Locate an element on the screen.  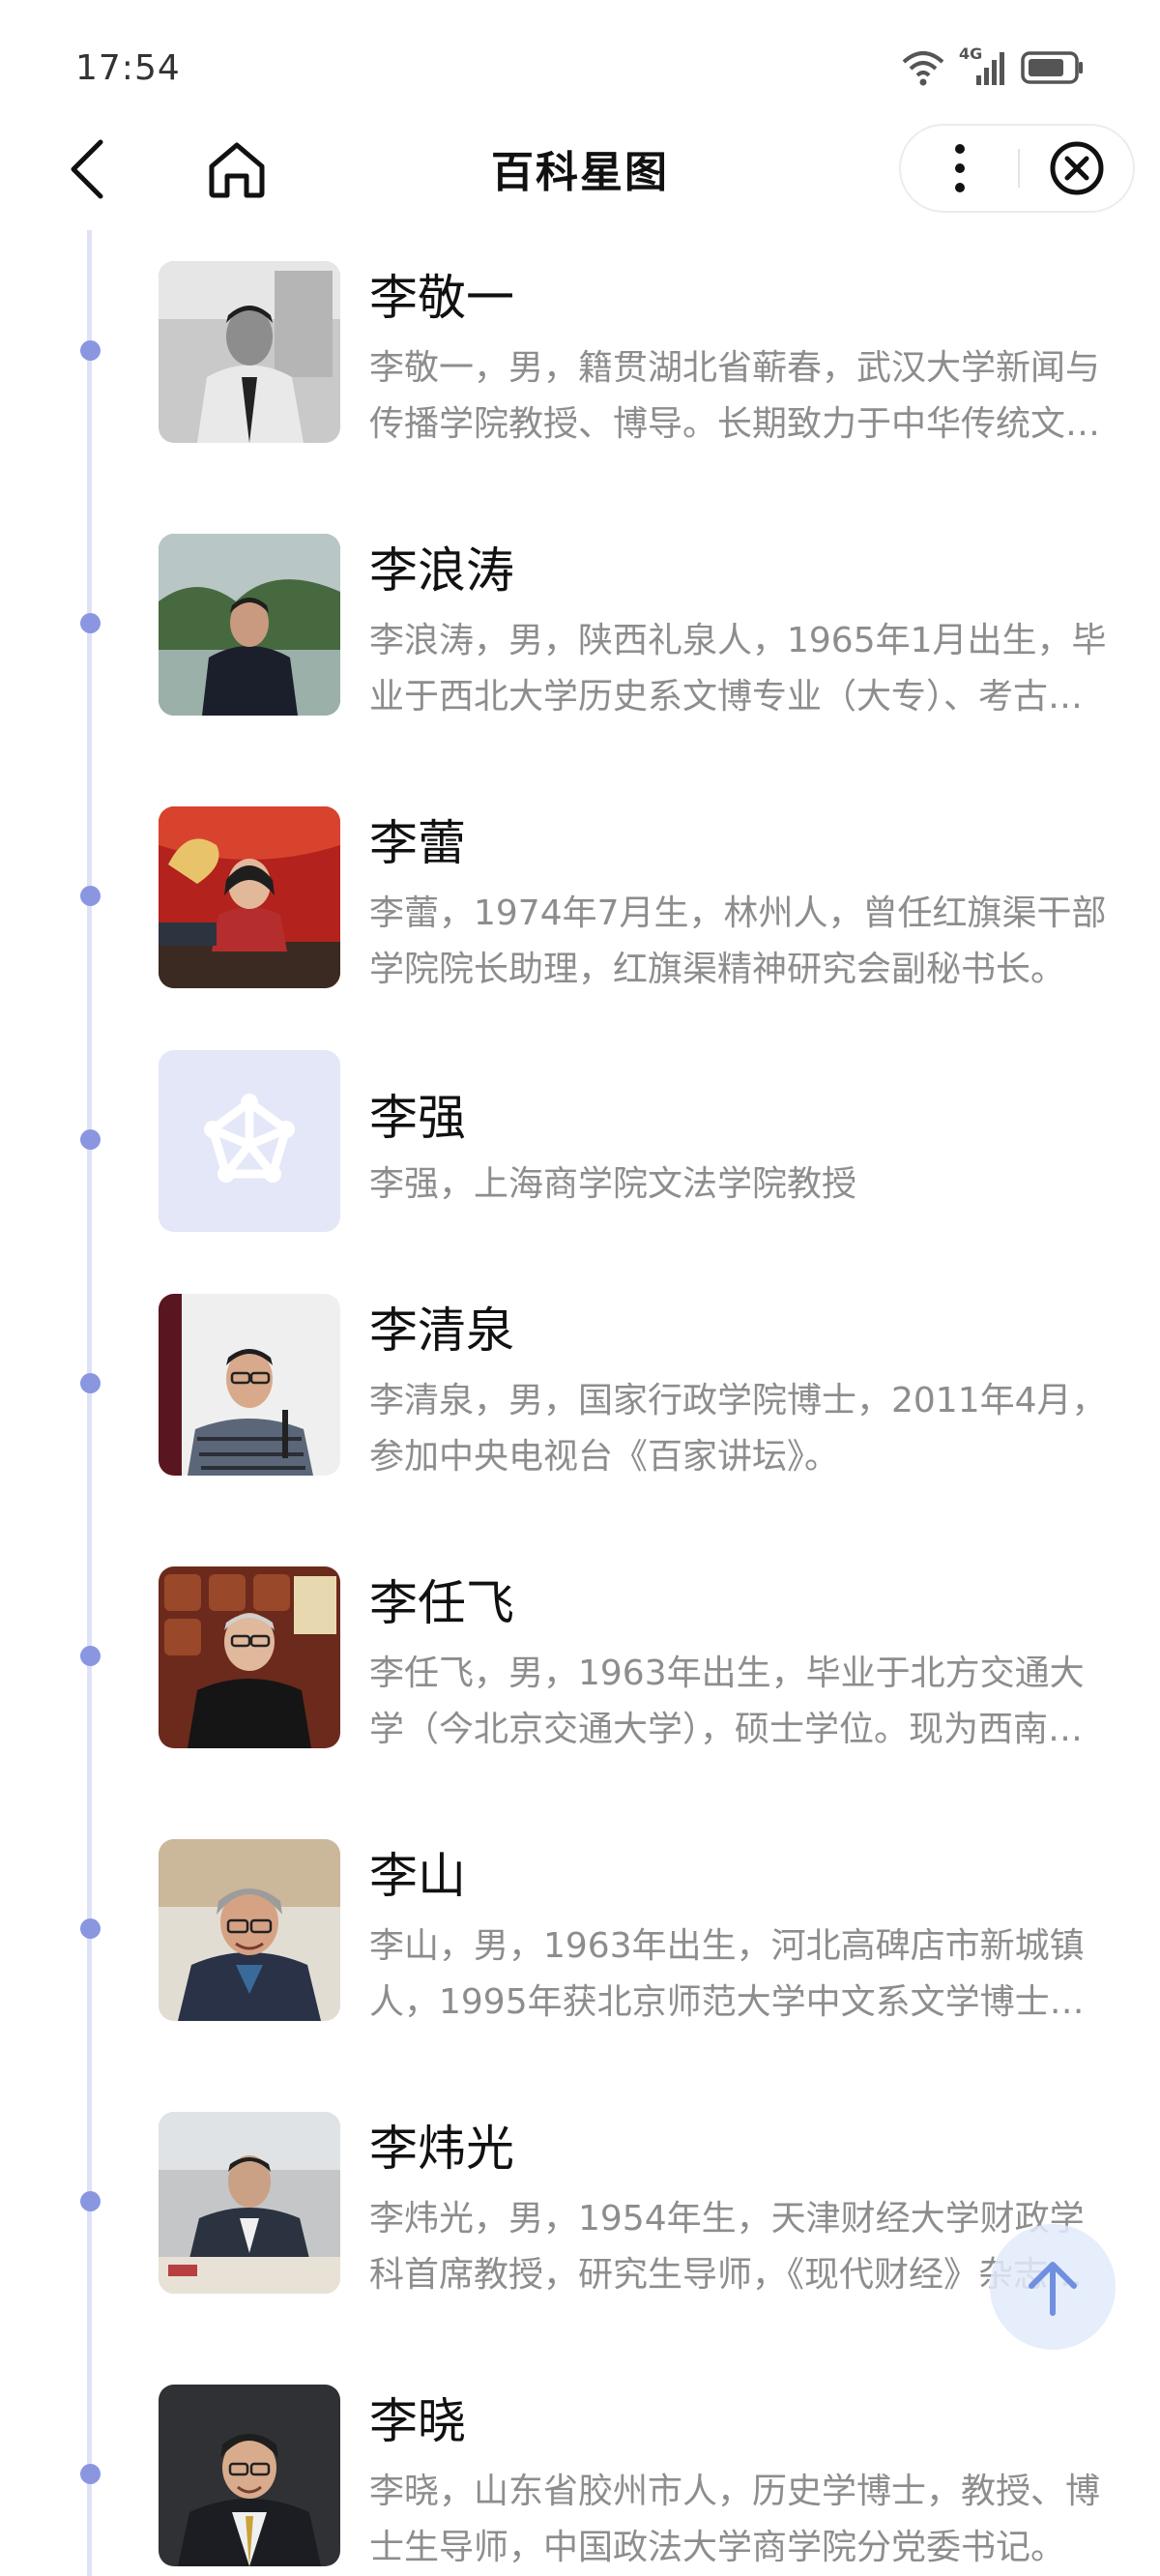
scroll-to-top-button is located at coordinates (1053, 2287).